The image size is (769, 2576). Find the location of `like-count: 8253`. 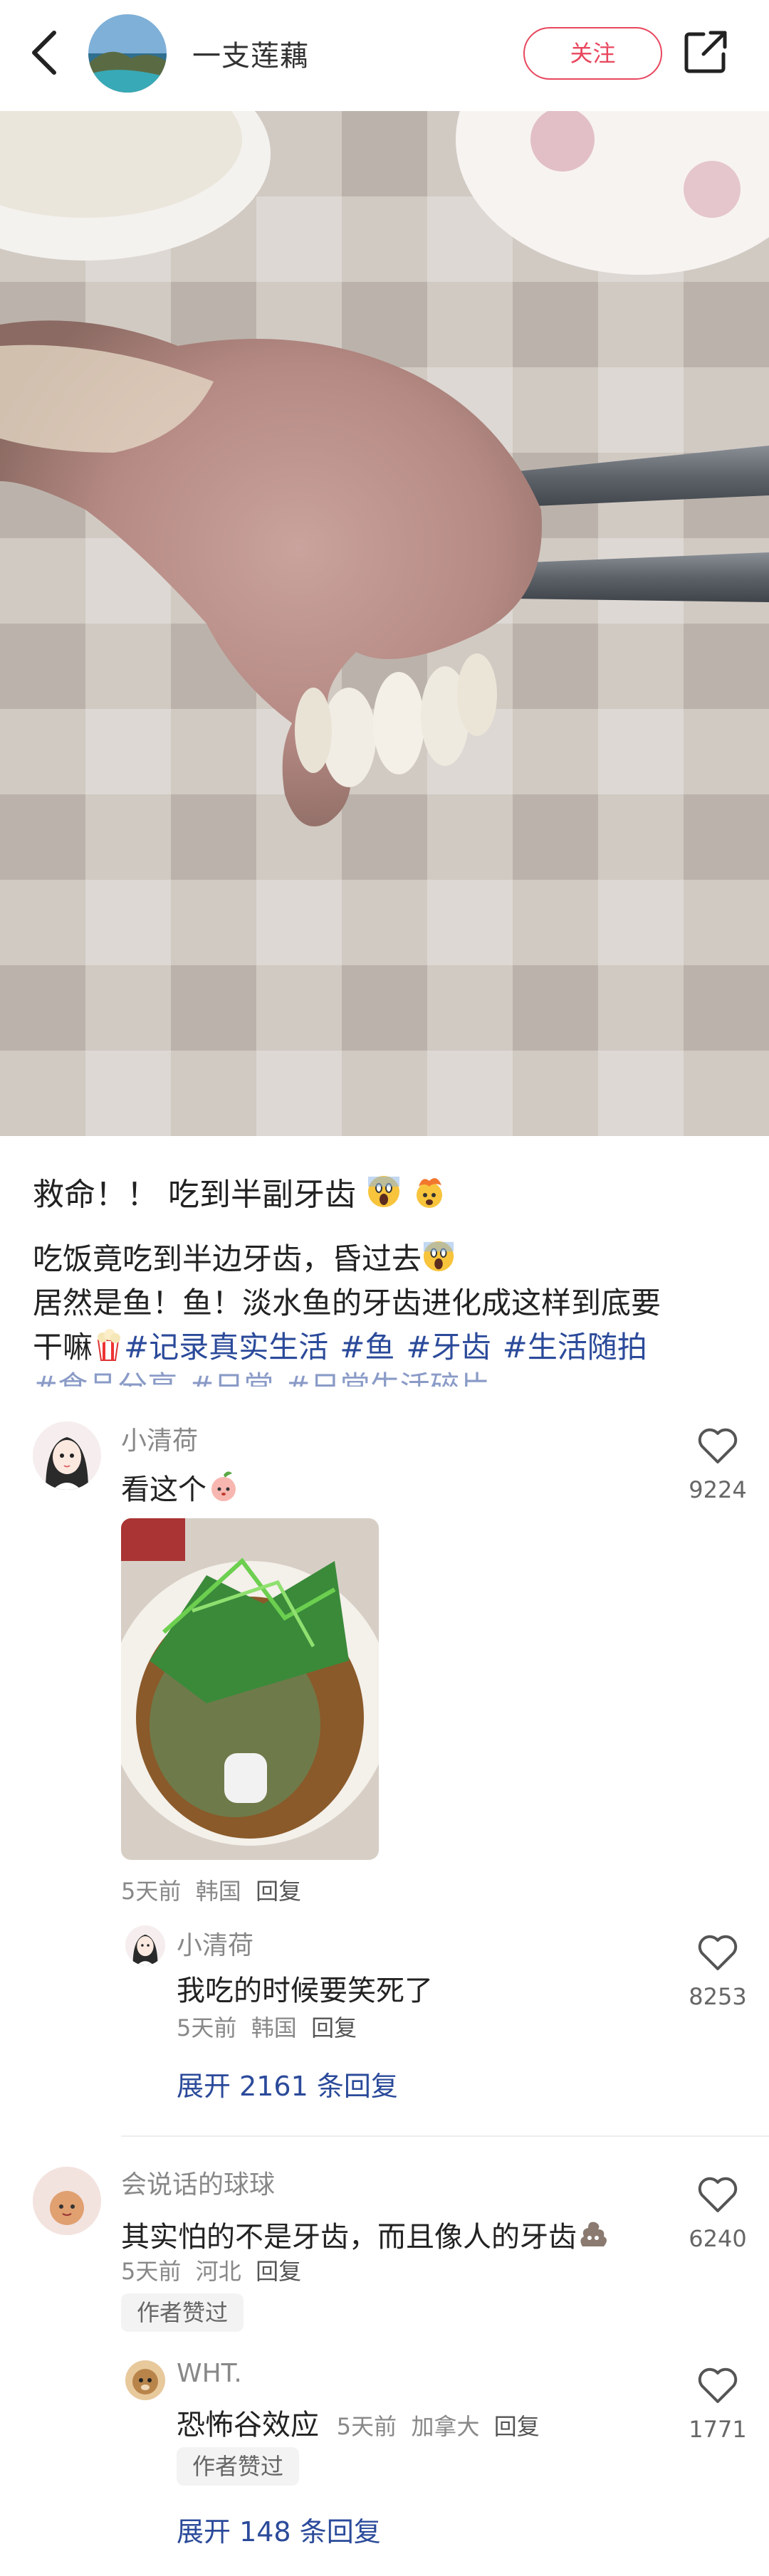

like-count: 8253 is located at coordinates (718, 1997).